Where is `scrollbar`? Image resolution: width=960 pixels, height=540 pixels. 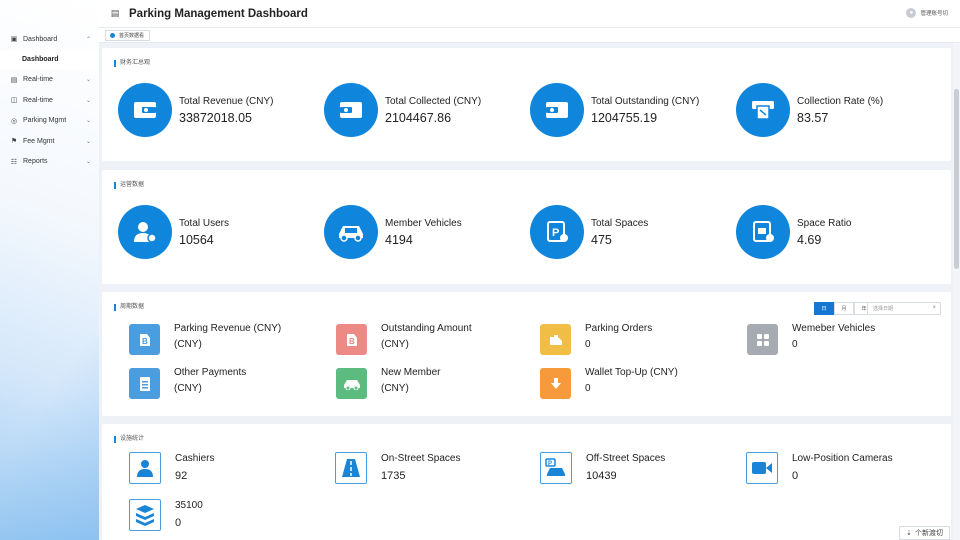
scrollbar is located at coordinates (956, 291).